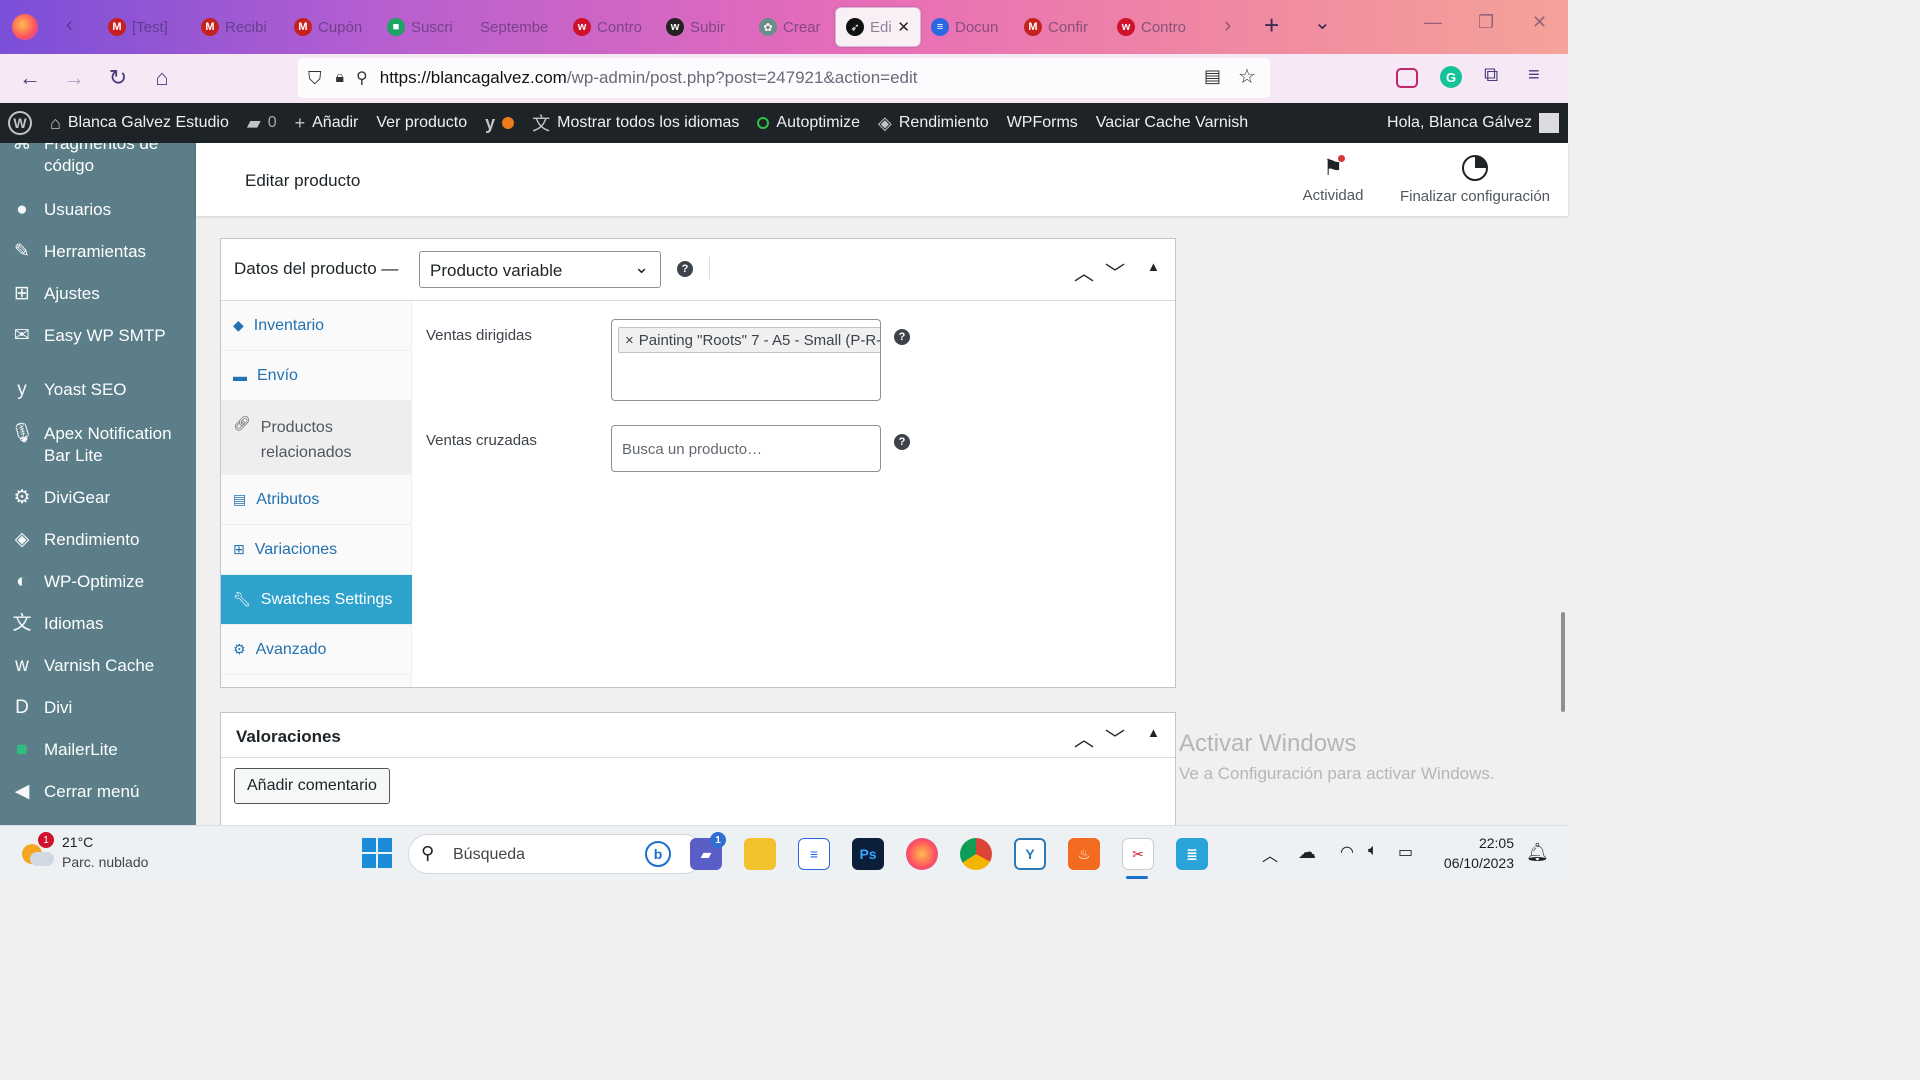 The image size is (1920, 1080). Describe the element at coordinates (702, 27) in the screenshot. I see `browser-tab: w Subir` at that location.